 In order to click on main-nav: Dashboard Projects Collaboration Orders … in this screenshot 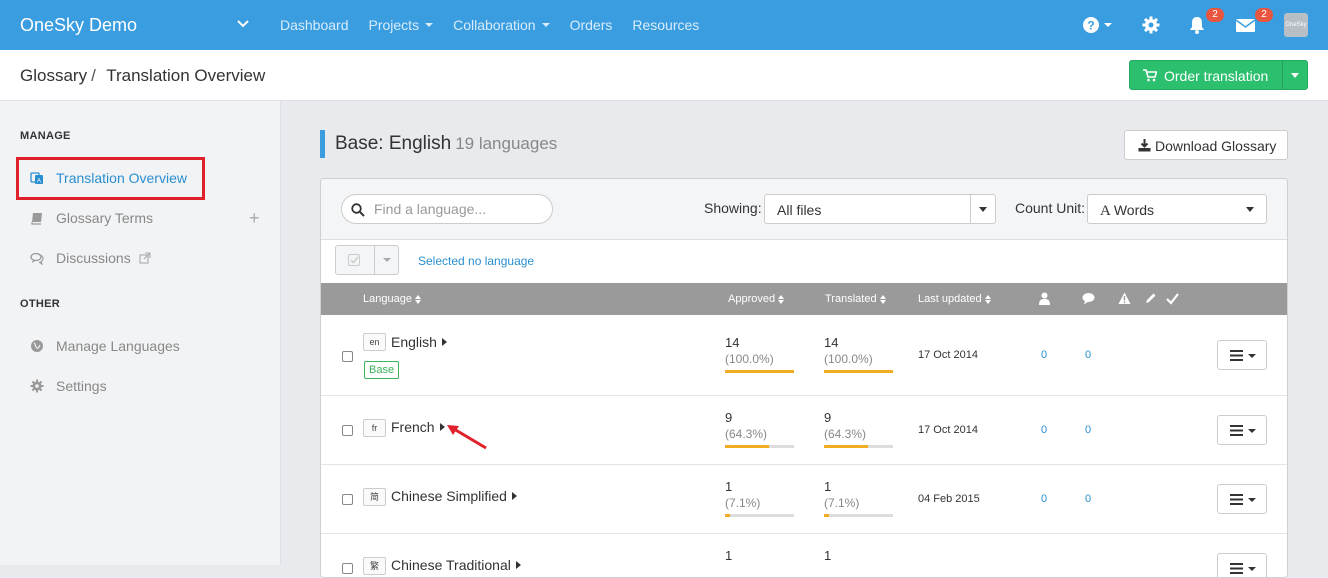, I will do `click(499, 25)`.